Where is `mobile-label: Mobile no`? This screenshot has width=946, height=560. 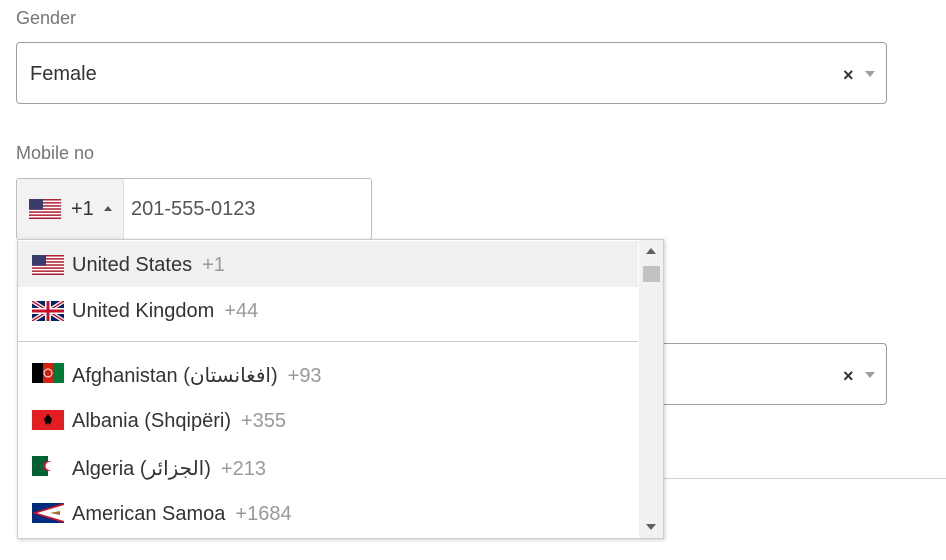 mobile-label: Mobile no is located at coordinates (55, 153).